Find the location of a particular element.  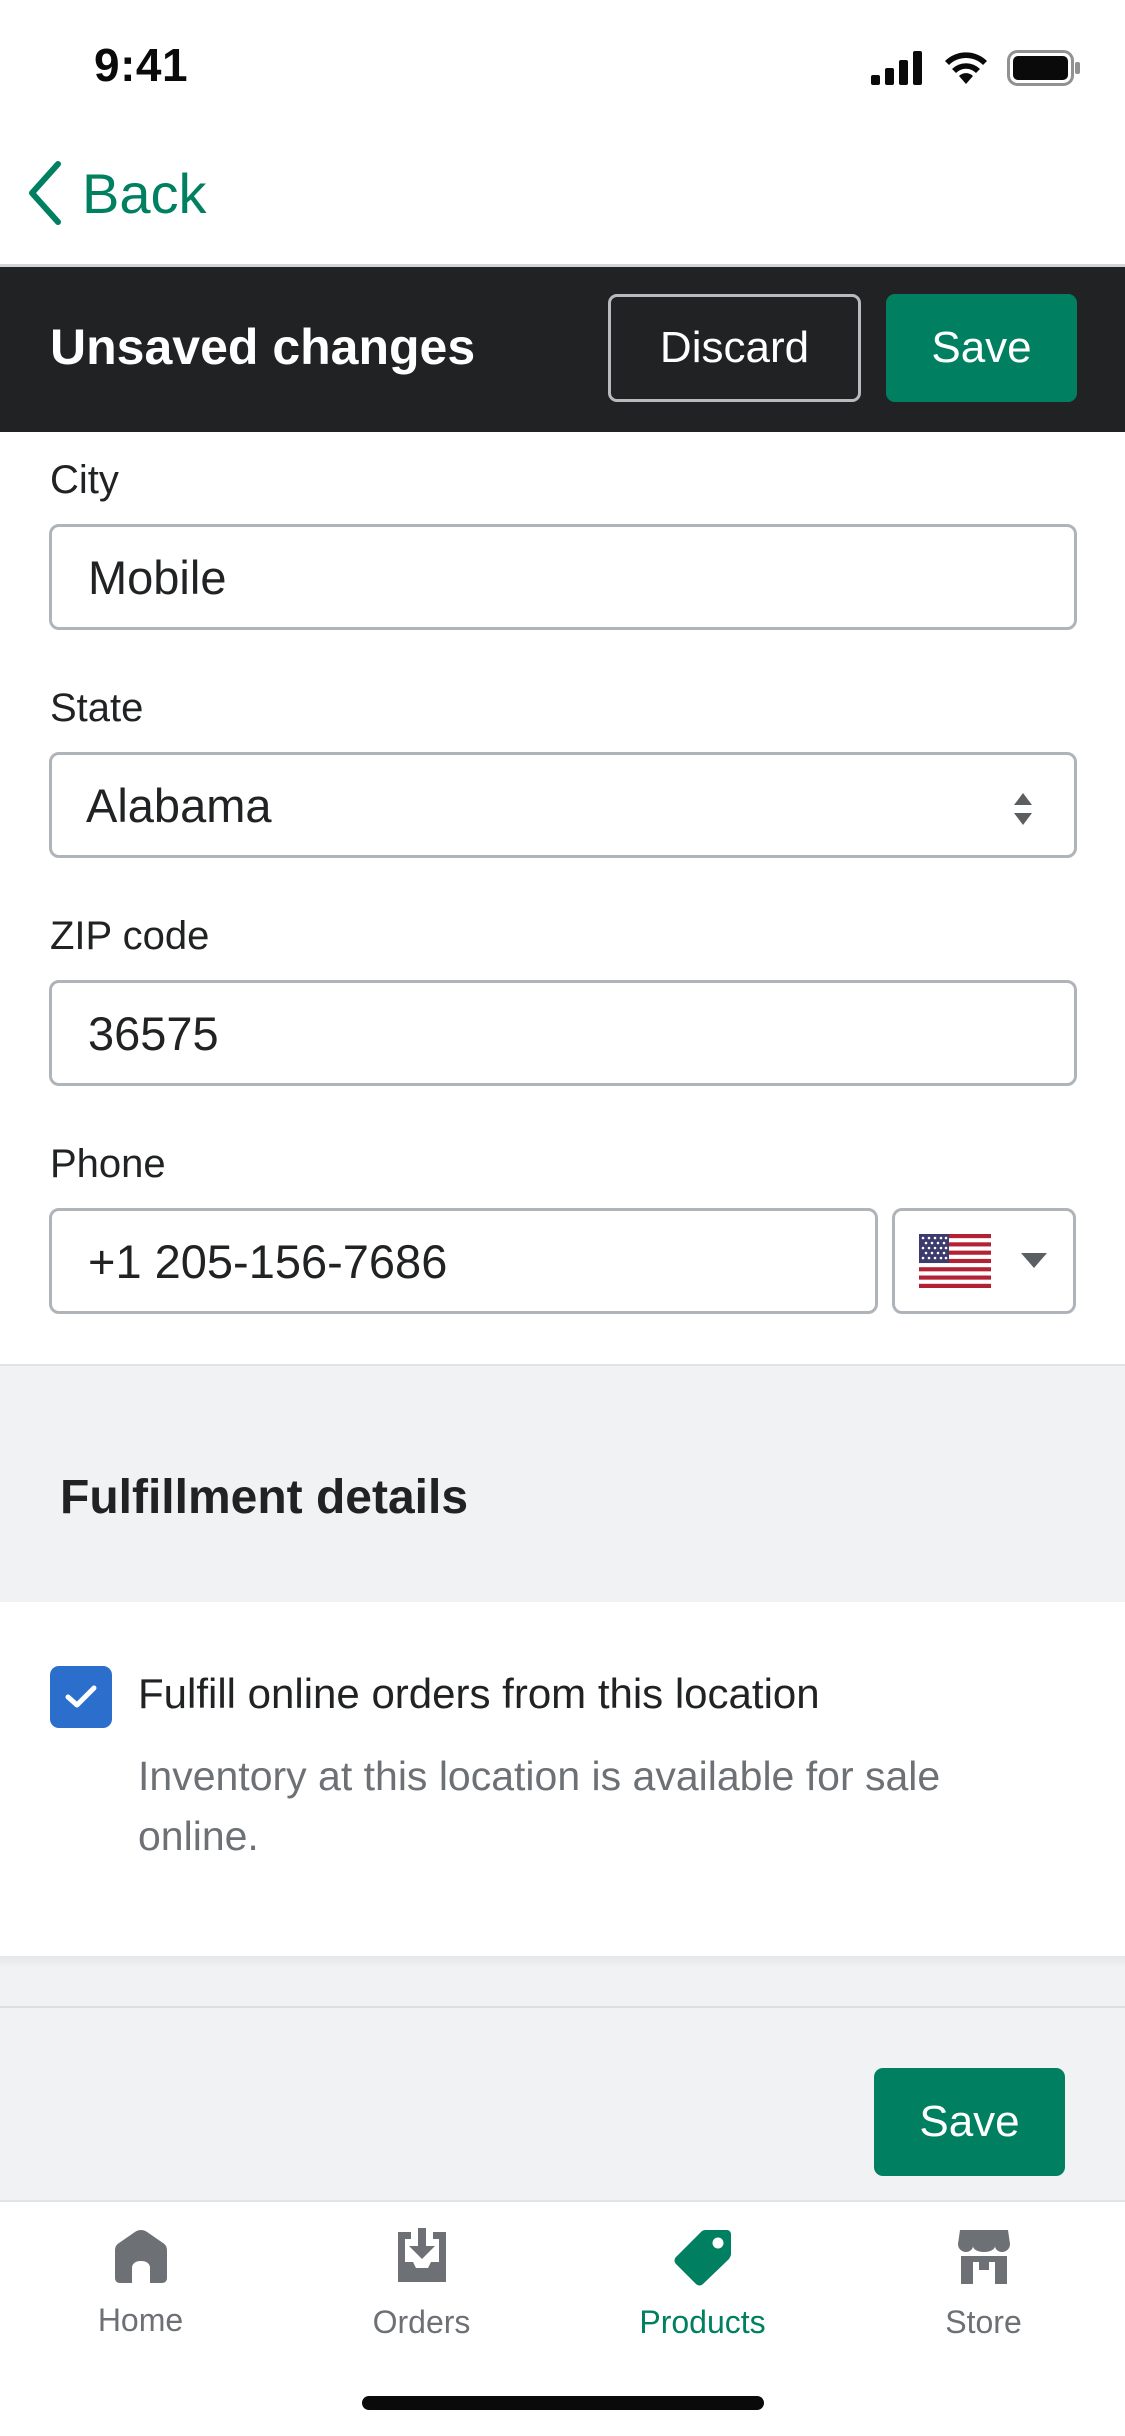

tab-store: Store is located at coordinates (983, 2284).